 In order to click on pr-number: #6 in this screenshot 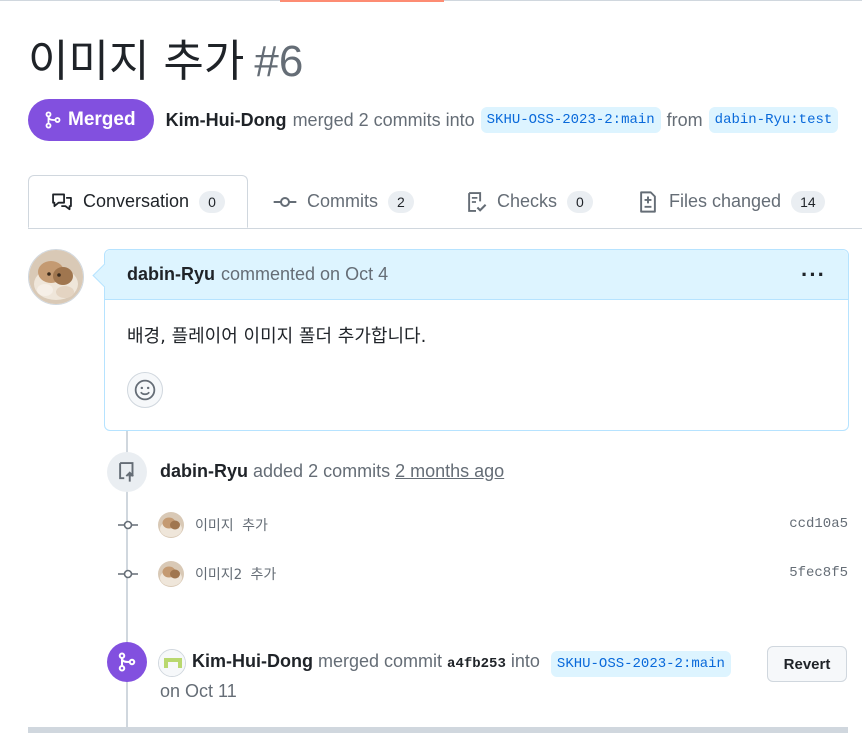, I will do `click(279, 61)`.